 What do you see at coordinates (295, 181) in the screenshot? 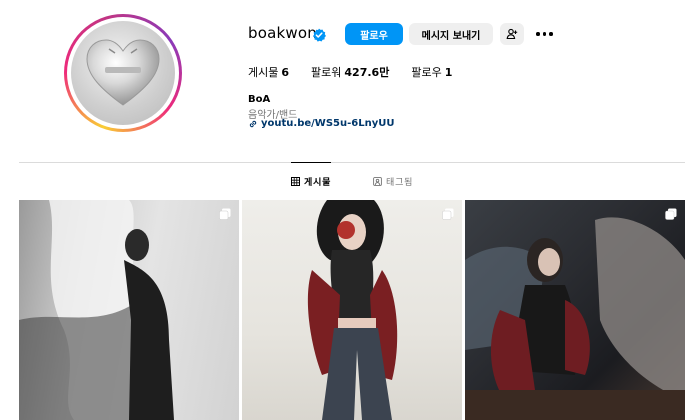
I see `grid-icon` at bounding box center [295, 181].